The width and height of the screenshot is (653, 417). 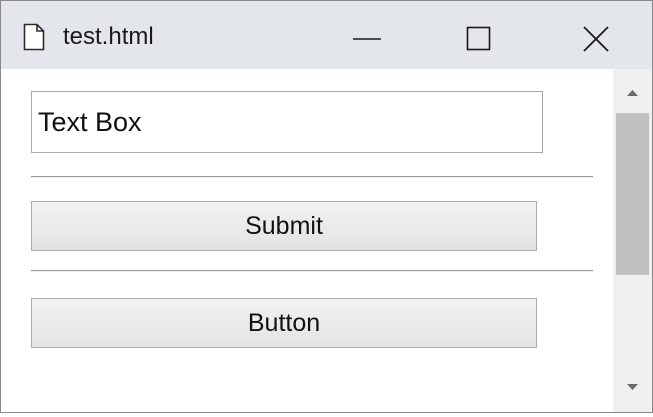 I want to click on minimize-button, so click(x=374, y=35).